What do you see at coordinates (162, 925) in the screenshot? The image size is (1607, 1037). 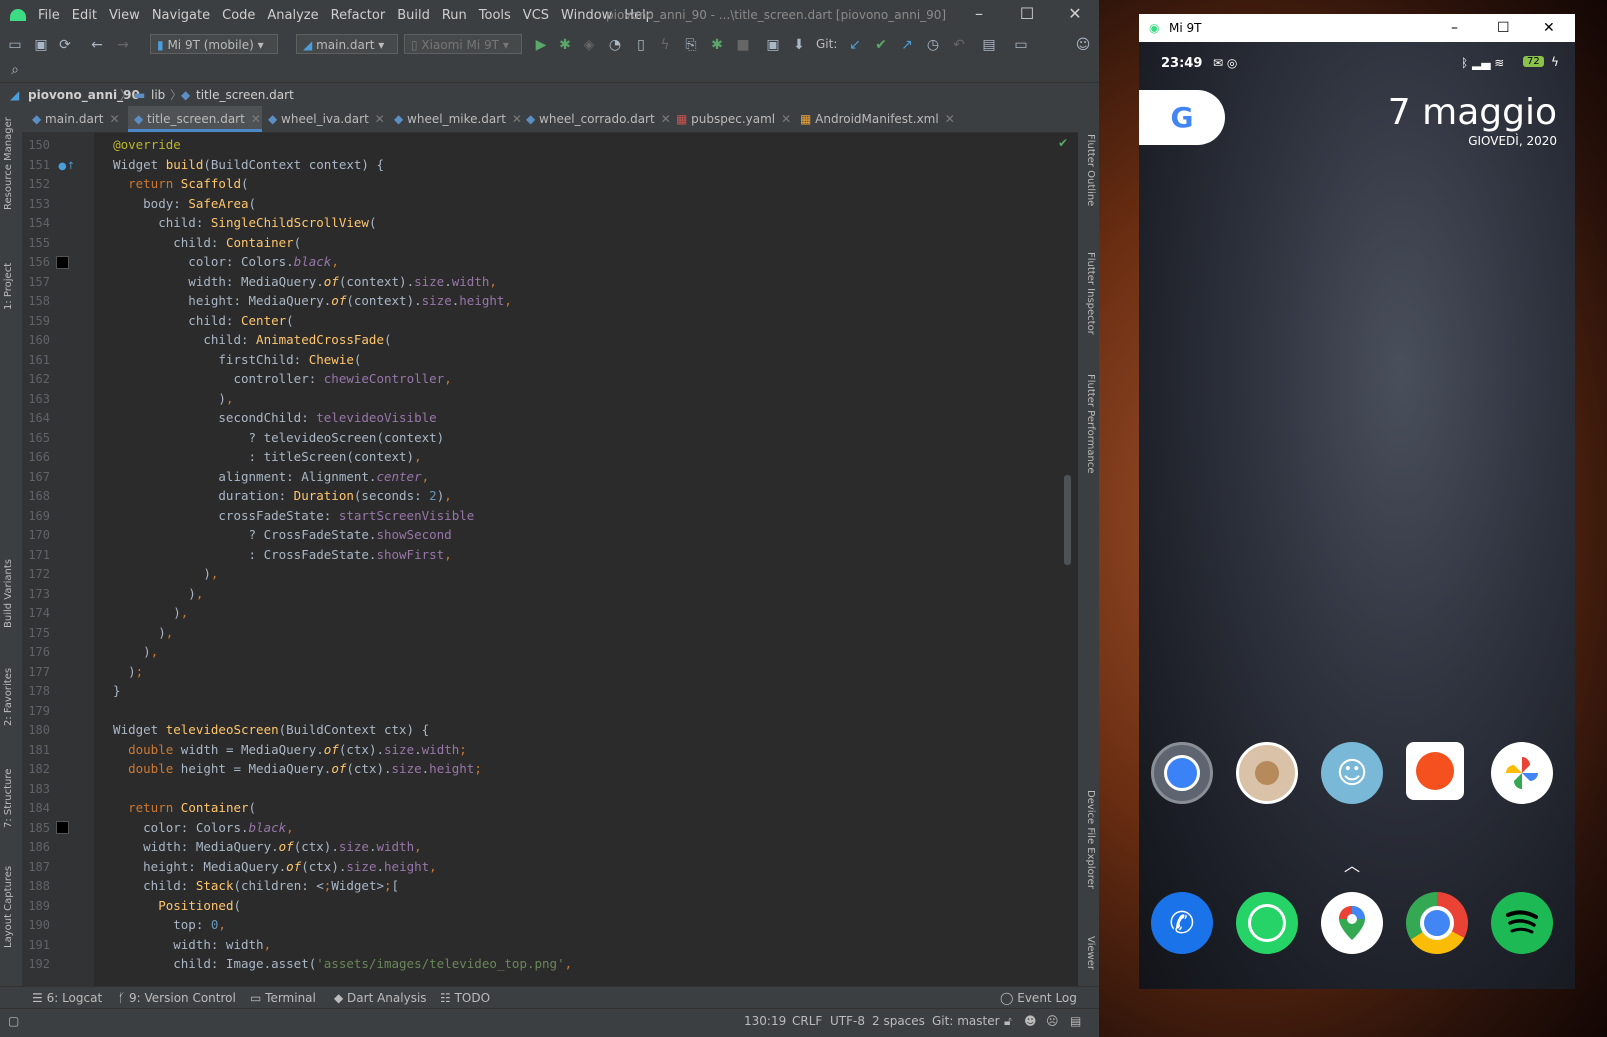 I see `code-line: top: 0,` at bounding box center [162, 925].